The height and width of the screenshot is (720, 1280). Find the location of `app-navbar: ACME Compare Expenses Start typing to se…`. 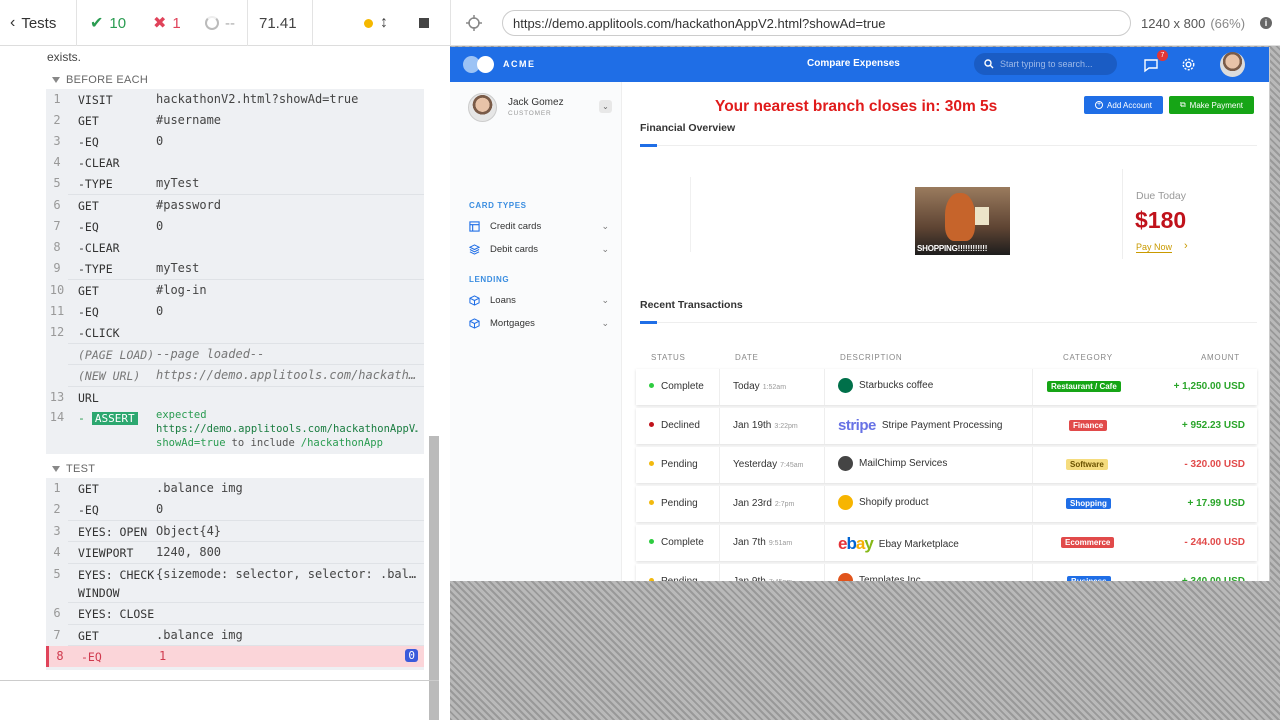

app-navbar: ACME Compare Expenses Start typing to se… is located at coordinates (859, 64).